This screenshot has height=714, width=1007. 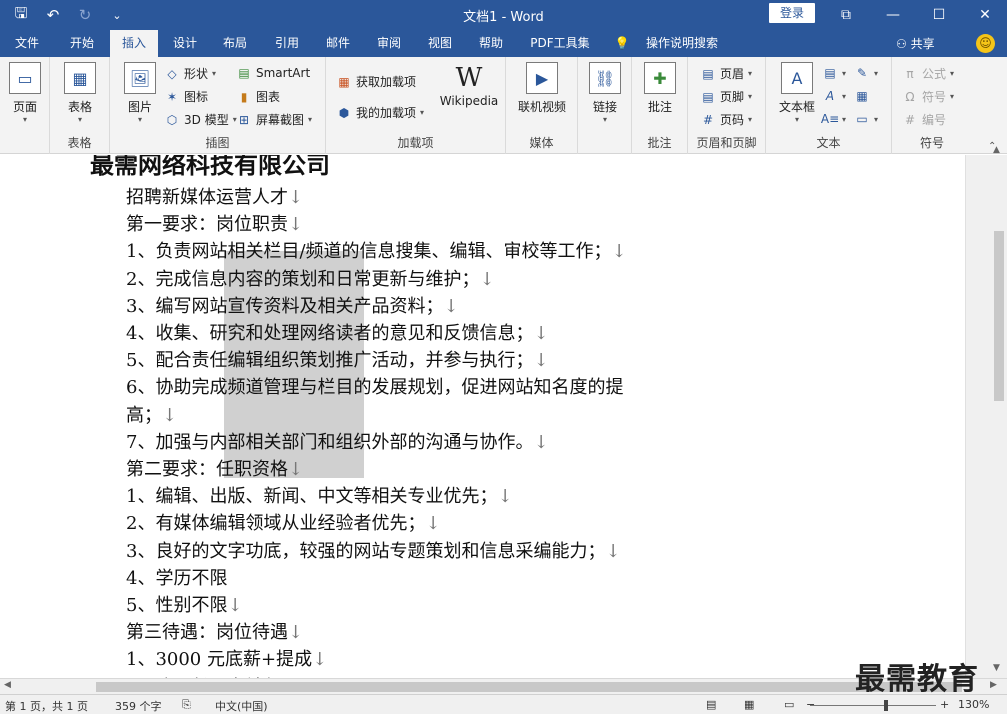 I want to click on number-button: # 编号, so click(x=924, y=119).